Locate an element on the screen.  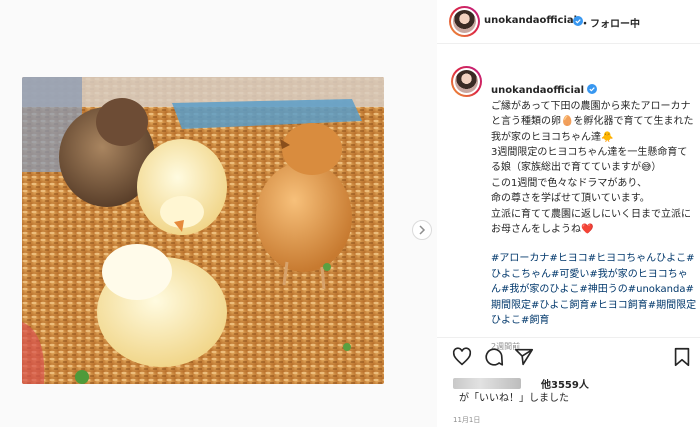
bookmark-icon is located at coordinates (682, 357).